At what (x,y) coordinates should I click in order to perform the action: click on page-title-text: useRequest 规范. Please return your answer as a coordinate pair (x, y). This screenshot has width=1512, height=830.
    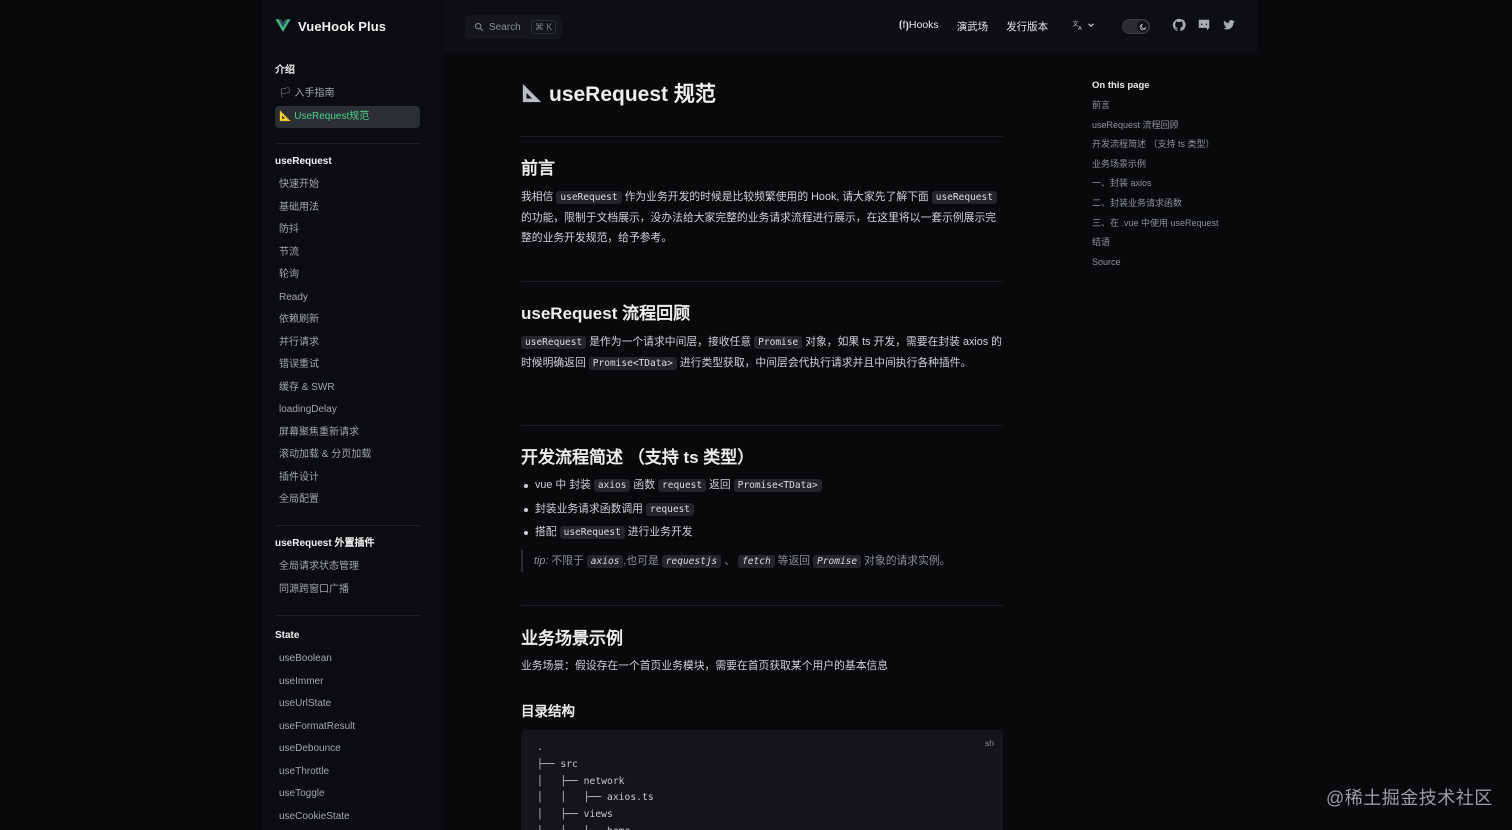
    Looking at the image, I should click on (632, 94).